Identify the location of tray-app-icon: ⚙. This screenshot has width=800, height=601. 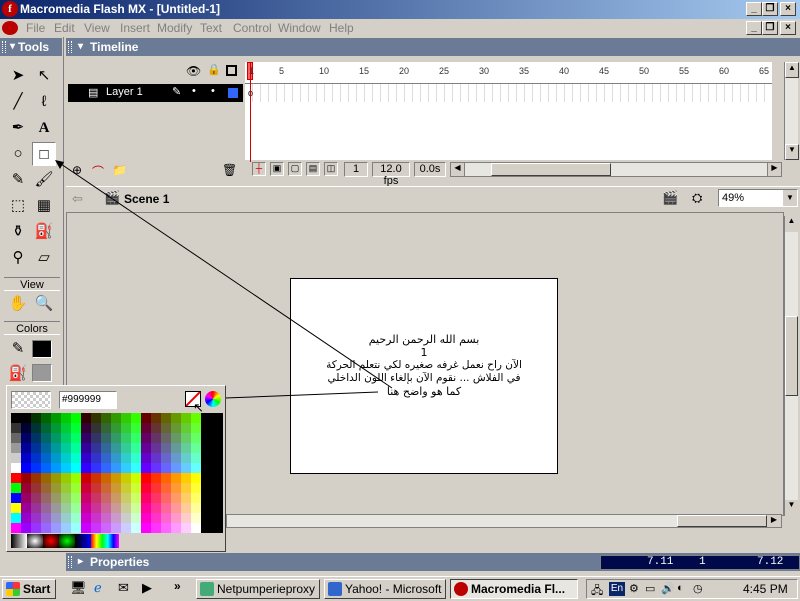
(634, 588).